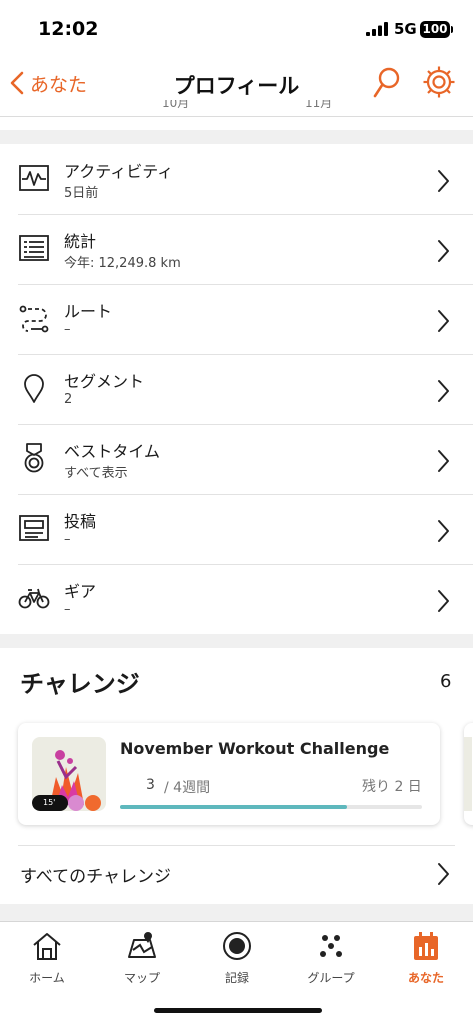 Image resolution: width=473 pixels, height=1025 pixels. I want to click on menu-row-subtitle: 5日前, so click(81, 193).